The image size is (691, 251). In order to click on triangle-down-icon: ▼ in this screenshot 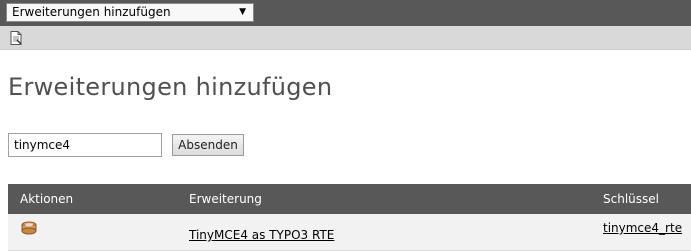, I will do `click(242, 12)`.